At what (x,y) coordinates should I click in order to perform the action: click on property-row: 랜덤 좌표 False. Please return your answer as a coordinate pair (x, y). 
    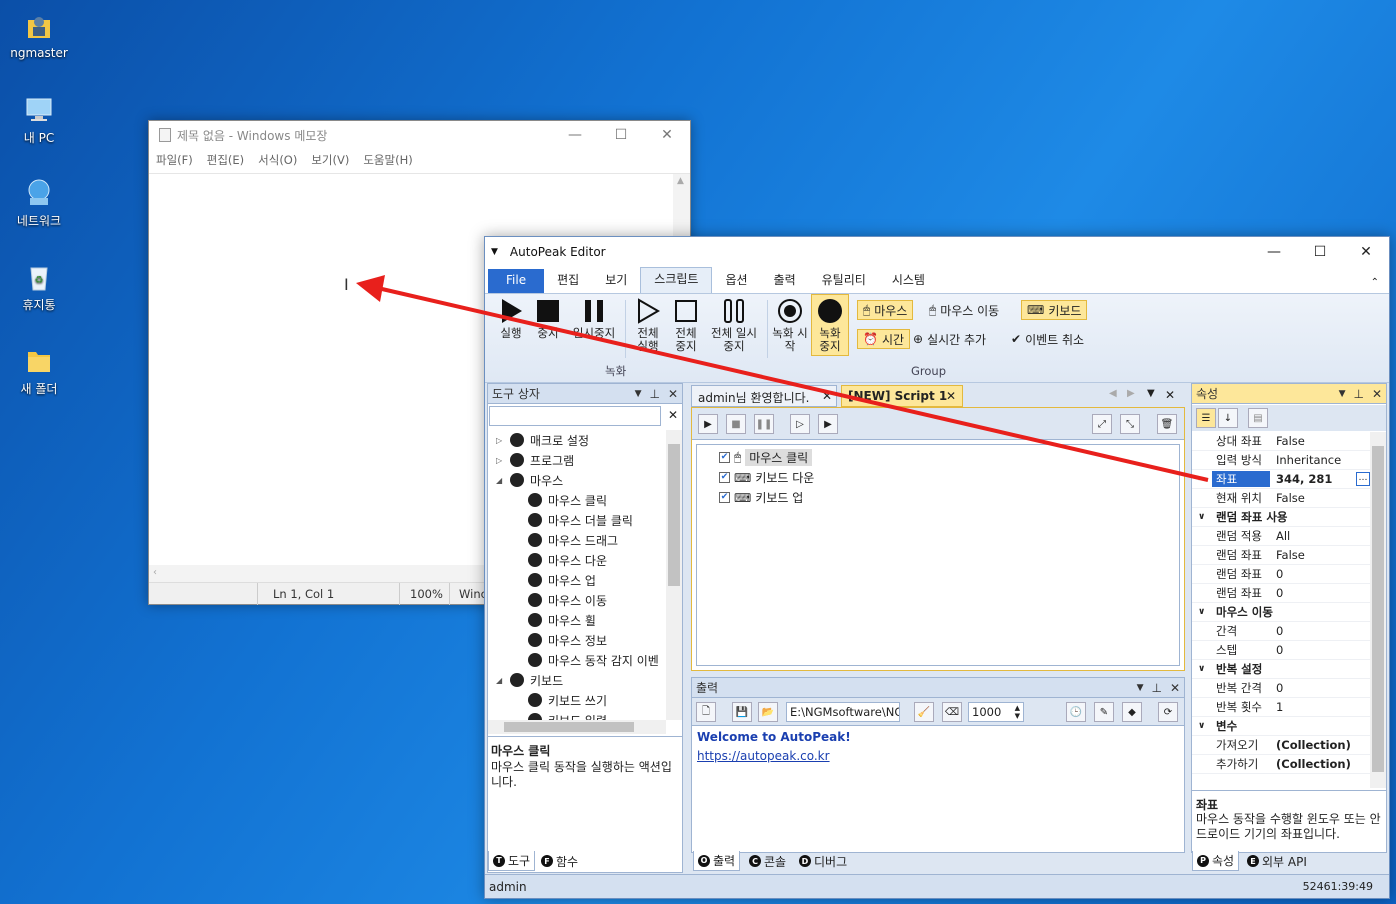
    Looking at the image, I should click on (1281, 555).